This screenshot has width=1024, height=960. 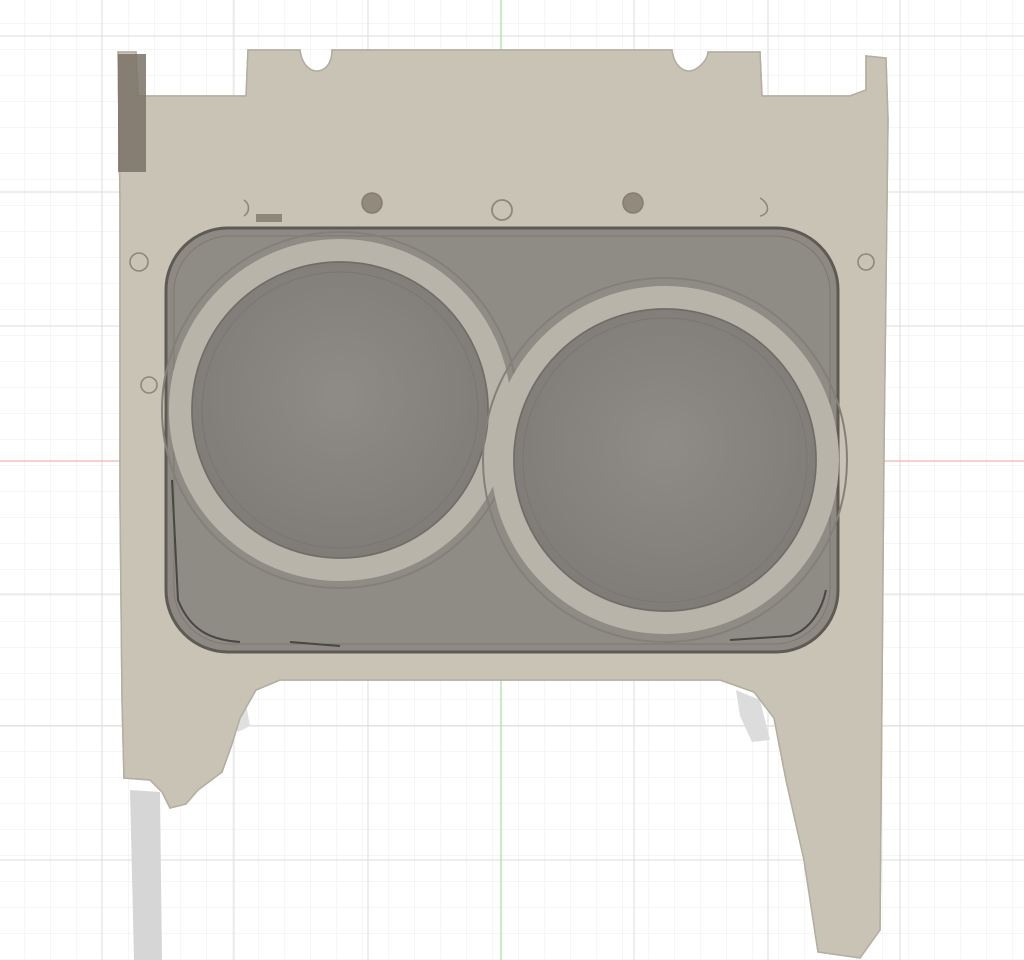 I want to click on scan-artifact-small, so click(x=269, y=218).